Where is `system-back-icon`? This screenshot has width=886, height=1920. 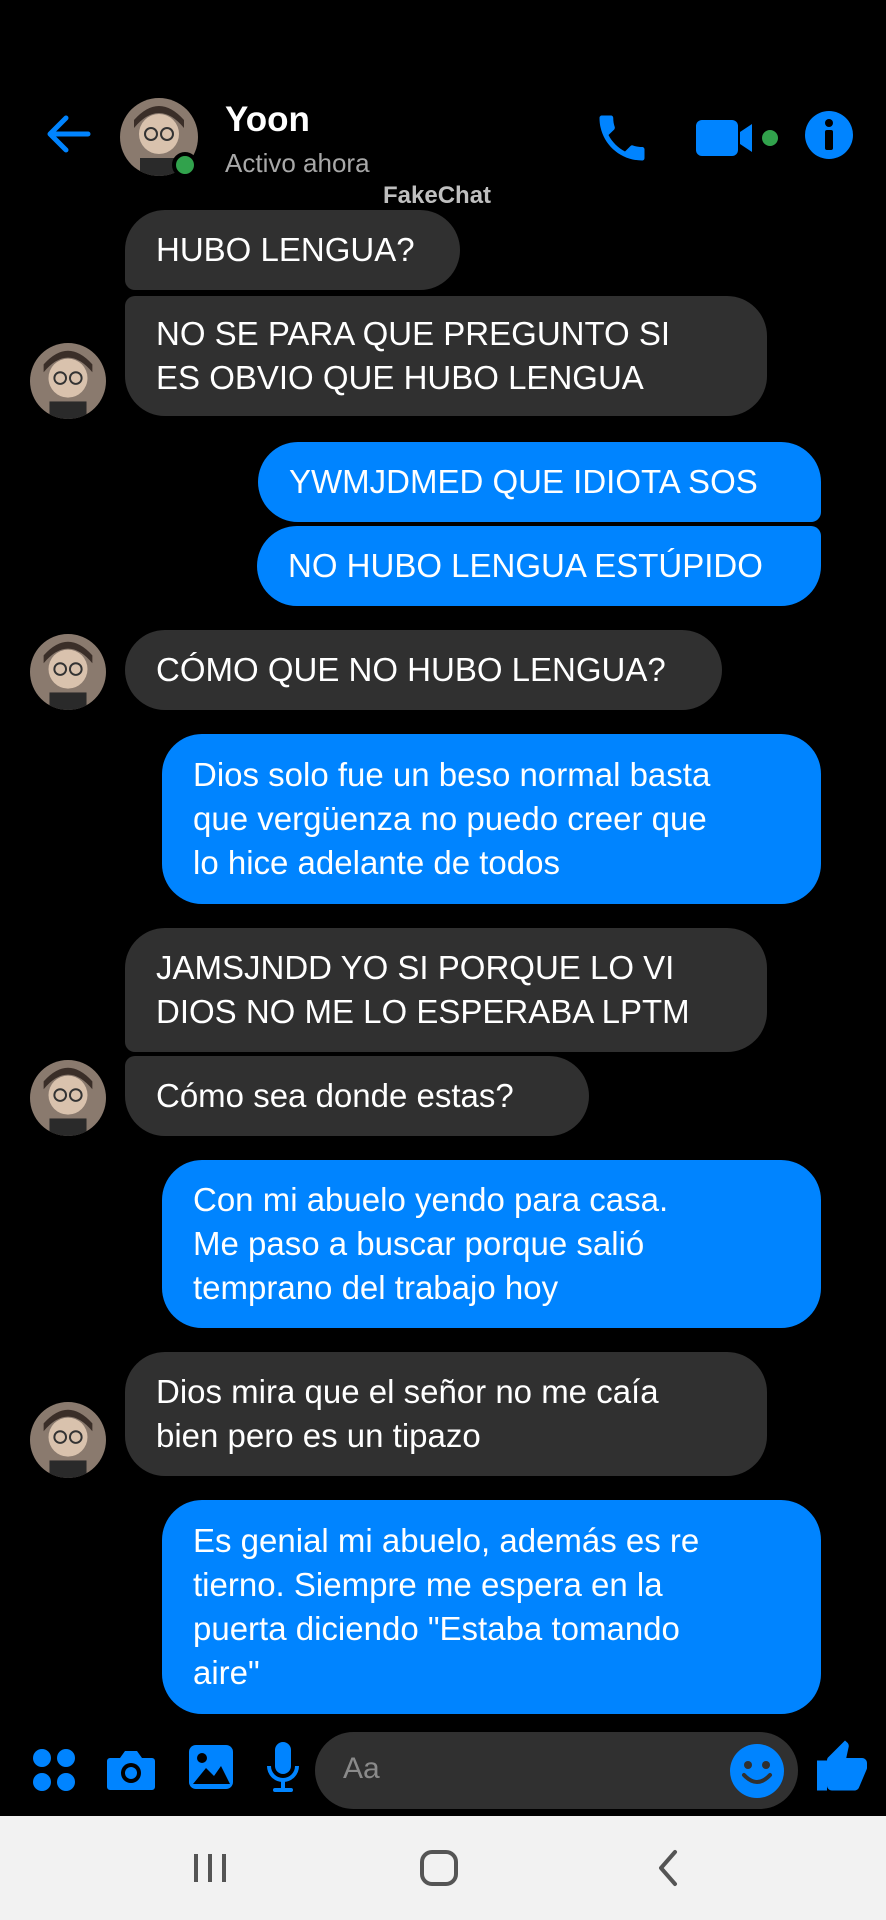 system-back-icon is located at coordinates (668, 1868).